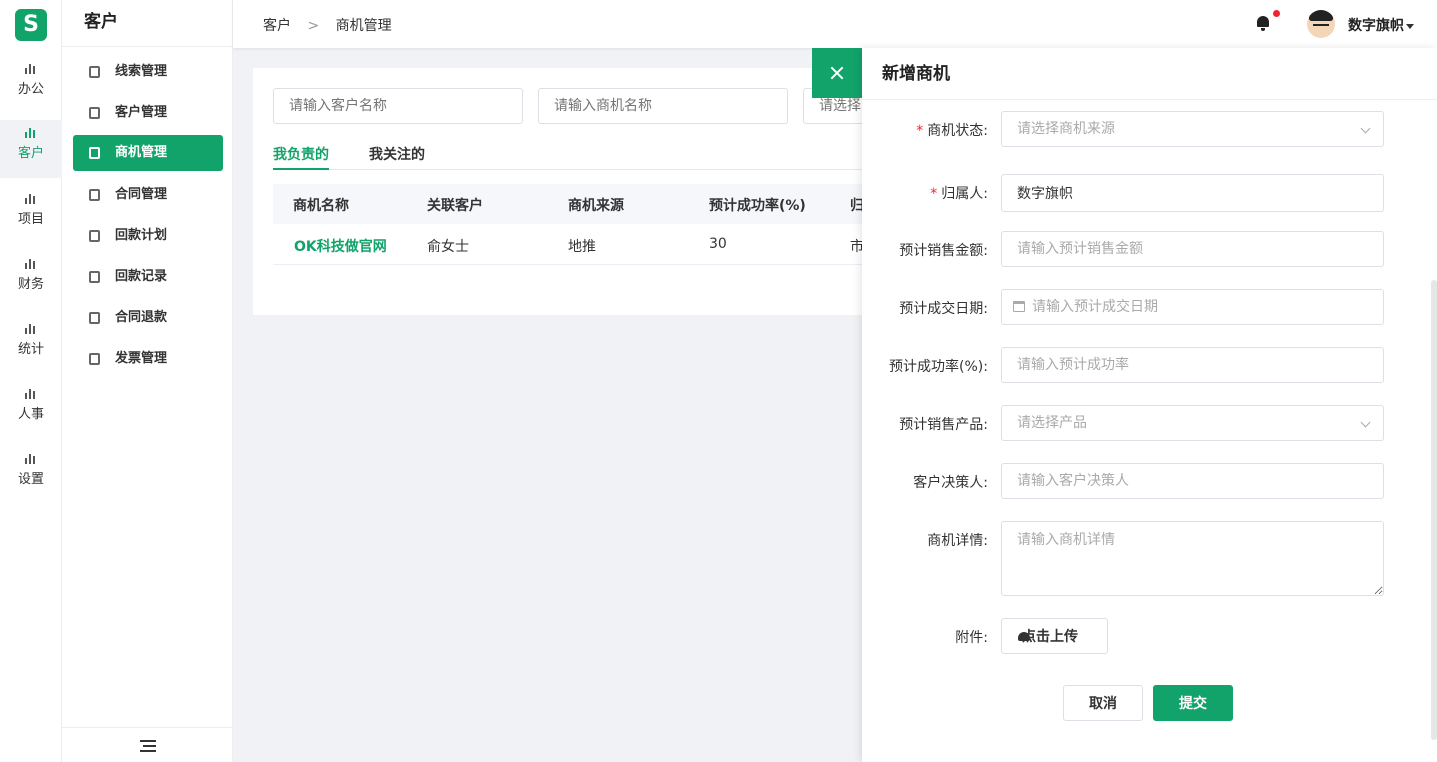 This screenshot has width=1437, height=762. I want to click on user-menu: 数字旗帜, so click(1381, 25).